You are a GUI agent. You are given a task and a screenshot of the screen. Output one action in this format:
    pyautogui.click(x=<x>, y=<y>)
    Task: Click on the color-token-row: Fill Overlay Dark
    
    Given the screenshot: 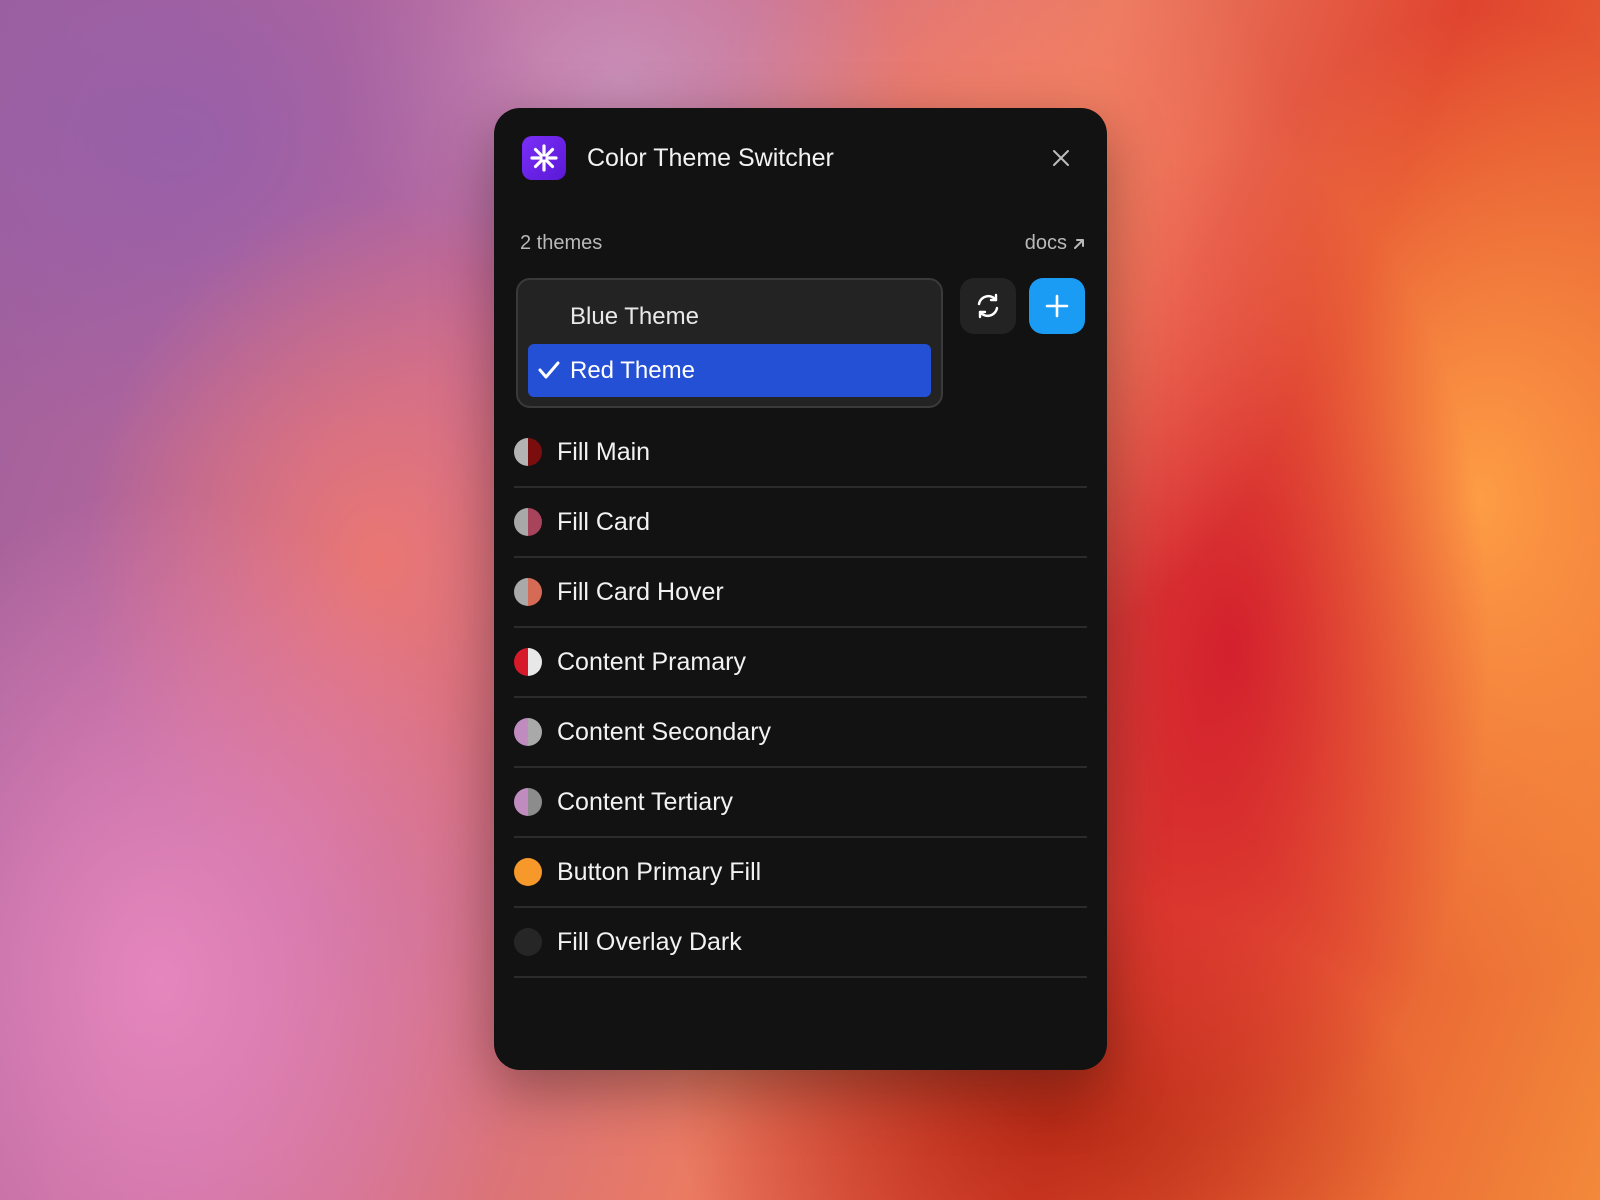 What is the action you would take?
    pyautogui.click(x=800, y=943)
    